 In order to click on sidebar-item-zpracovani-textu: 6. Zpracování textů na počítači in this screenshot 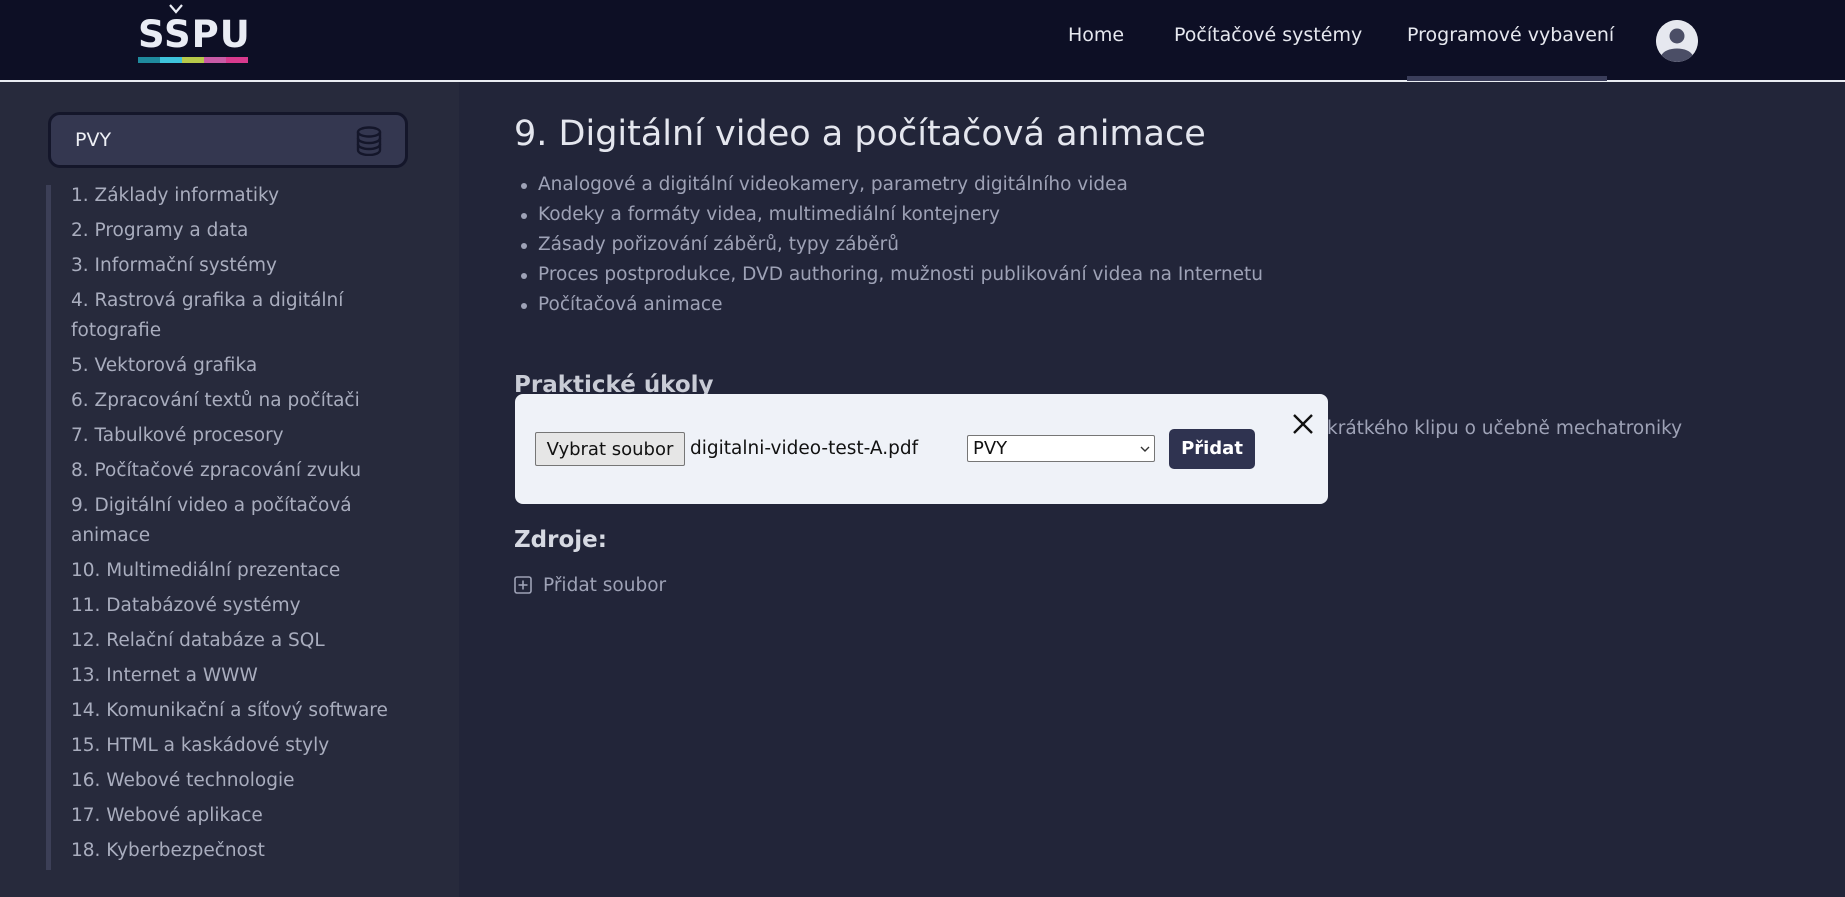, I will do `click(231, 401)`.